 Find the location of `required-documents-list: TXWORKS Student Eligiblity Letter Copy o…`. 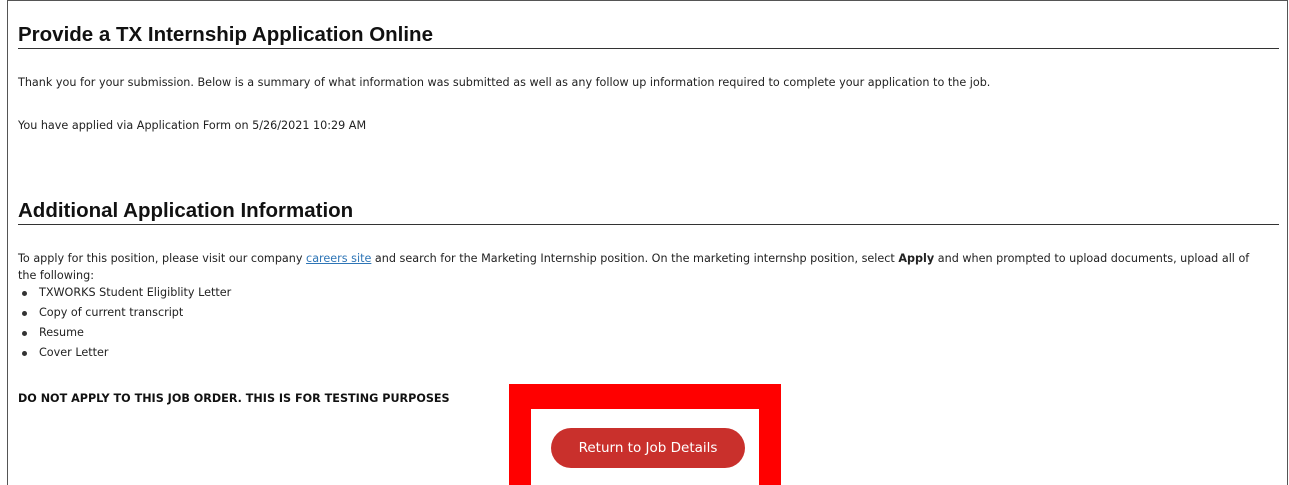

required-documents-list: TXWORKS Student Eligiblity Letter Copy o… is located at coordinates (124, 323).